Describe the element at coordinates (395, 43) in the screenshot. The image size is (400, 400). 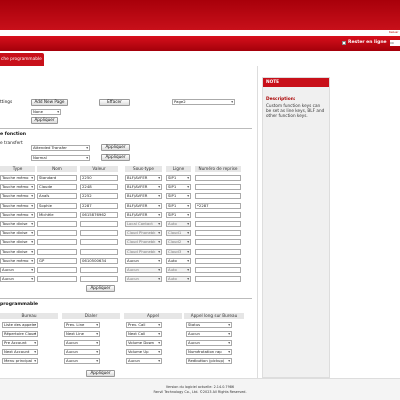
I see `stay-online-field: 00` at that location.